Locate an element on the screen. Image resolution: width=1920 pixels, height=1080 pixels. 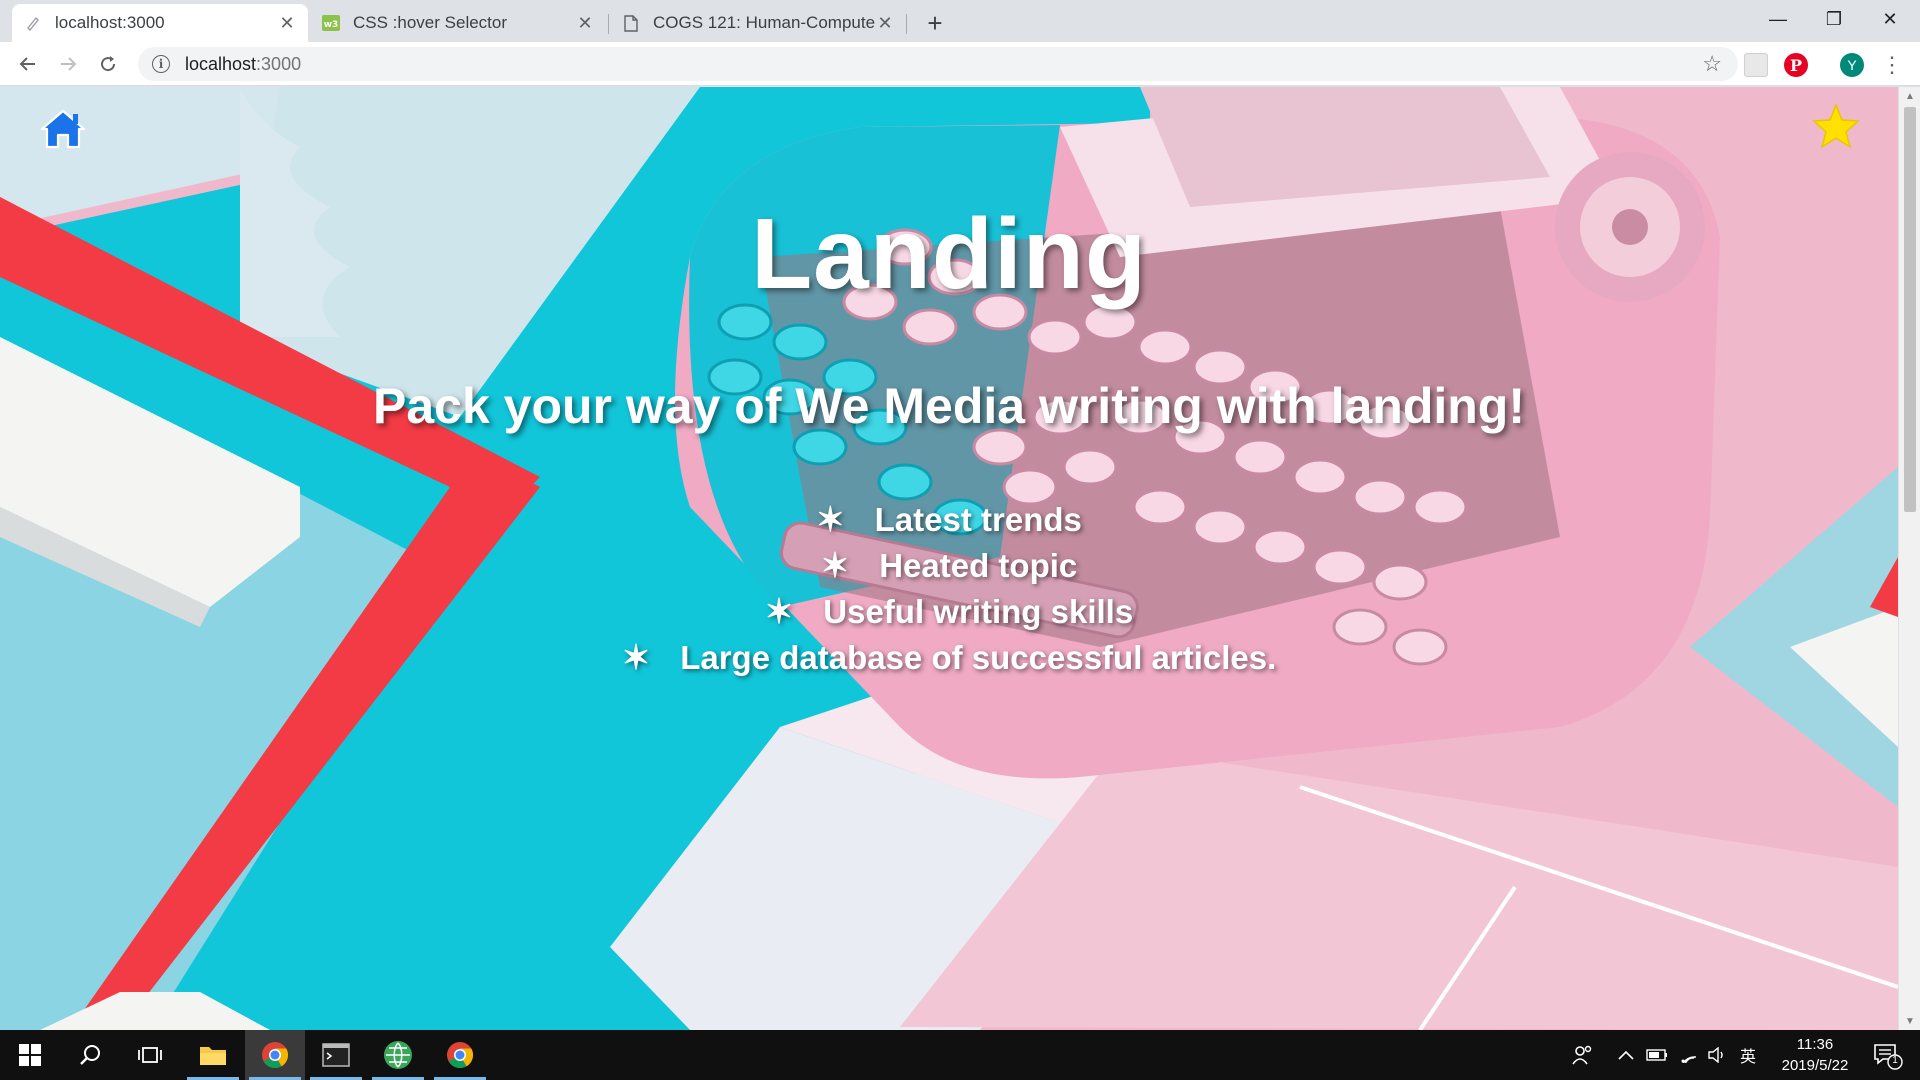
forward-button is located at coordinates (68, 64).